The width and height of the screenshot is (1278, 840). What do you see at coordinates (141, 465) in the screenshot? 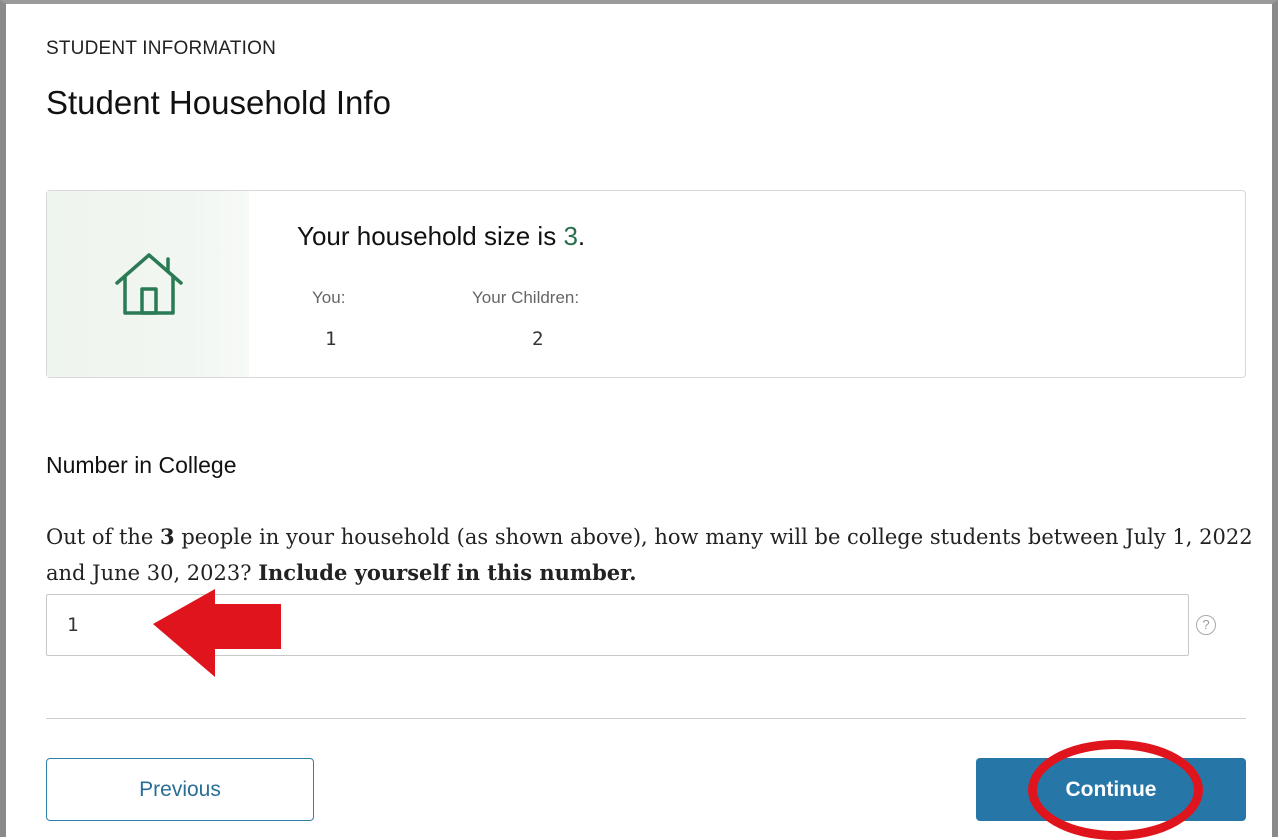
I see `number-in-college-heading: Number in College` at bounding box center [141, 465].